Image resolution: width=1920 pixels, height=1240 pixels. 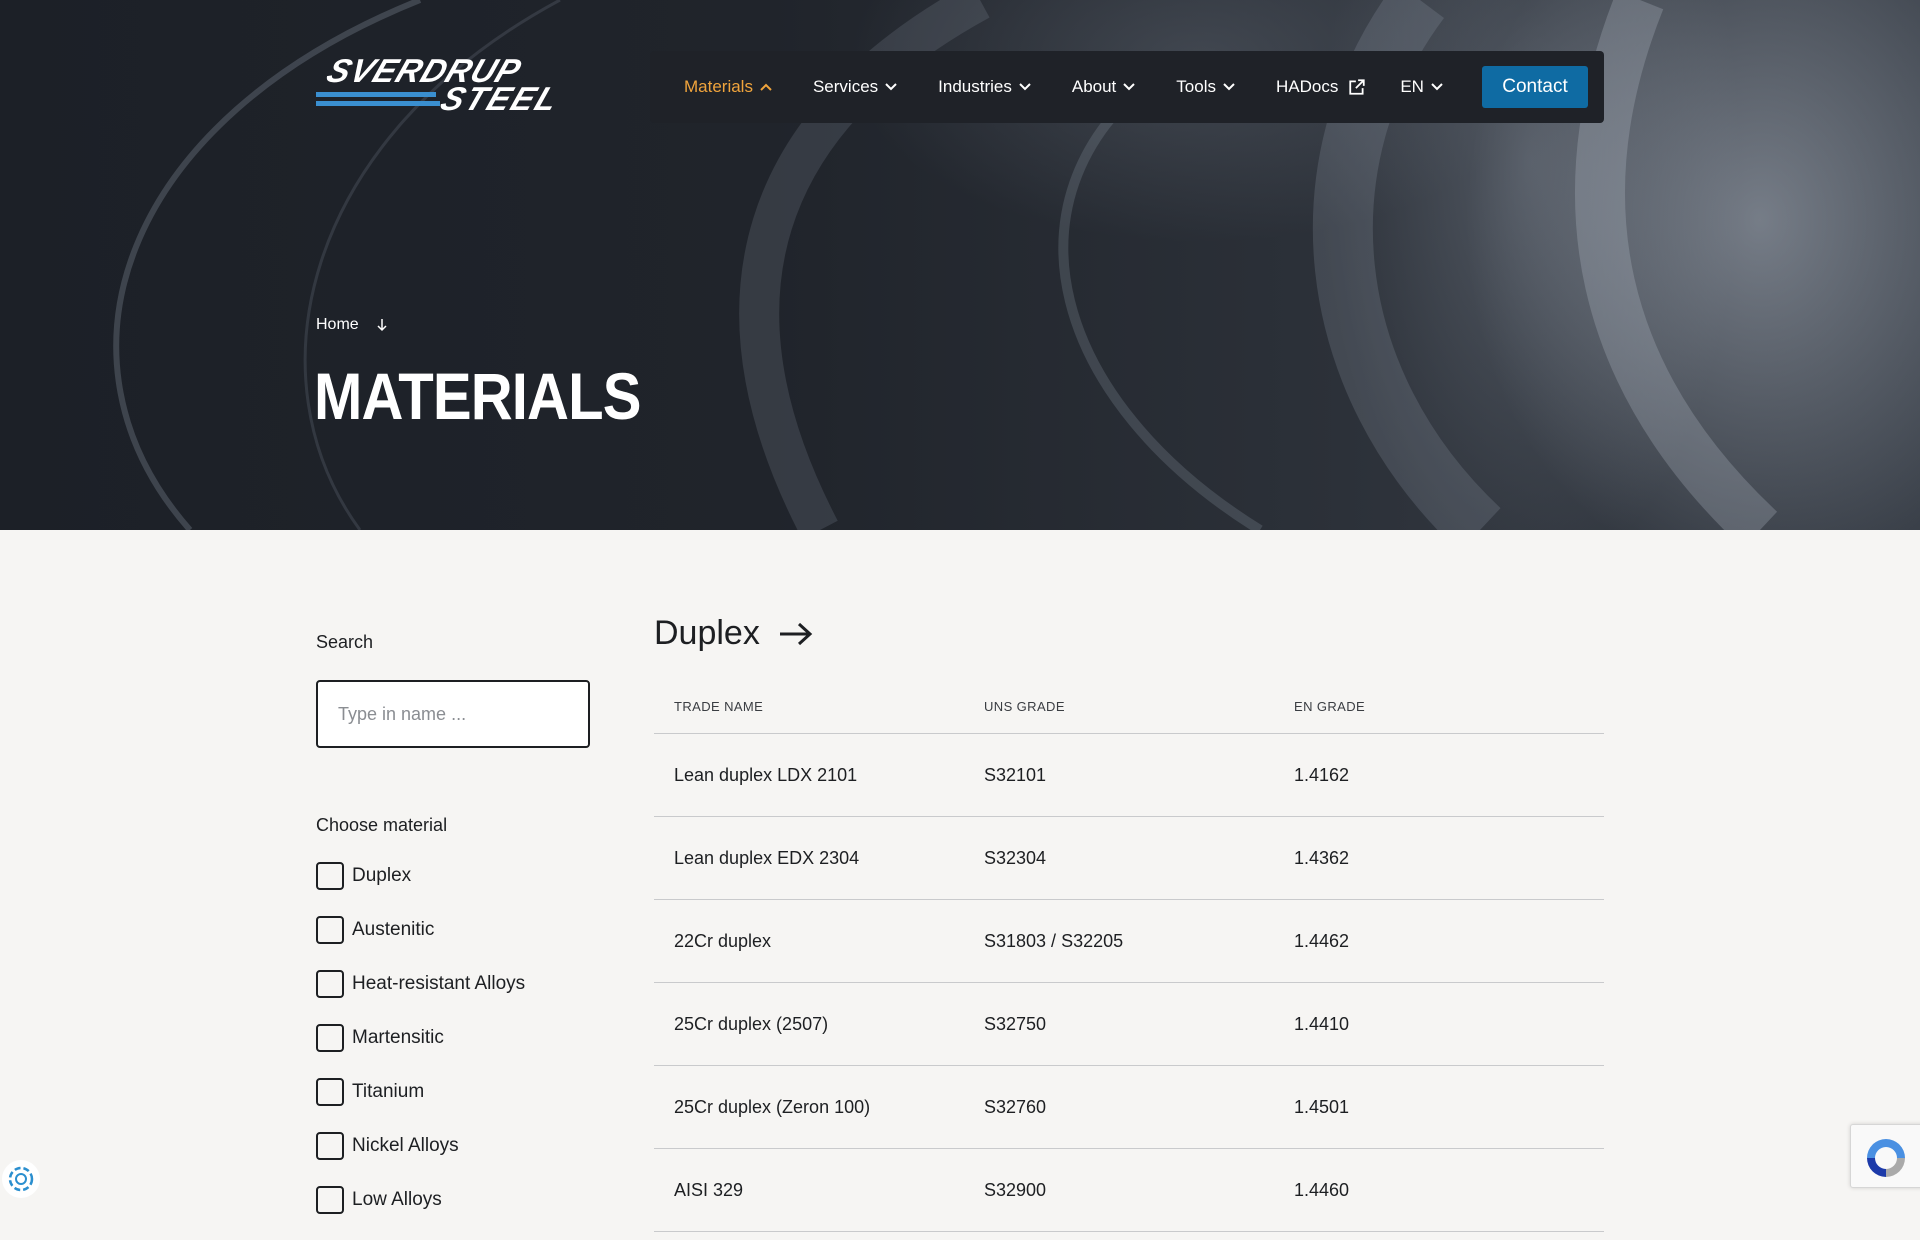 I want to click on cell-trade-name: Lean duplex EDX 2304, so click(x=767, y=857).